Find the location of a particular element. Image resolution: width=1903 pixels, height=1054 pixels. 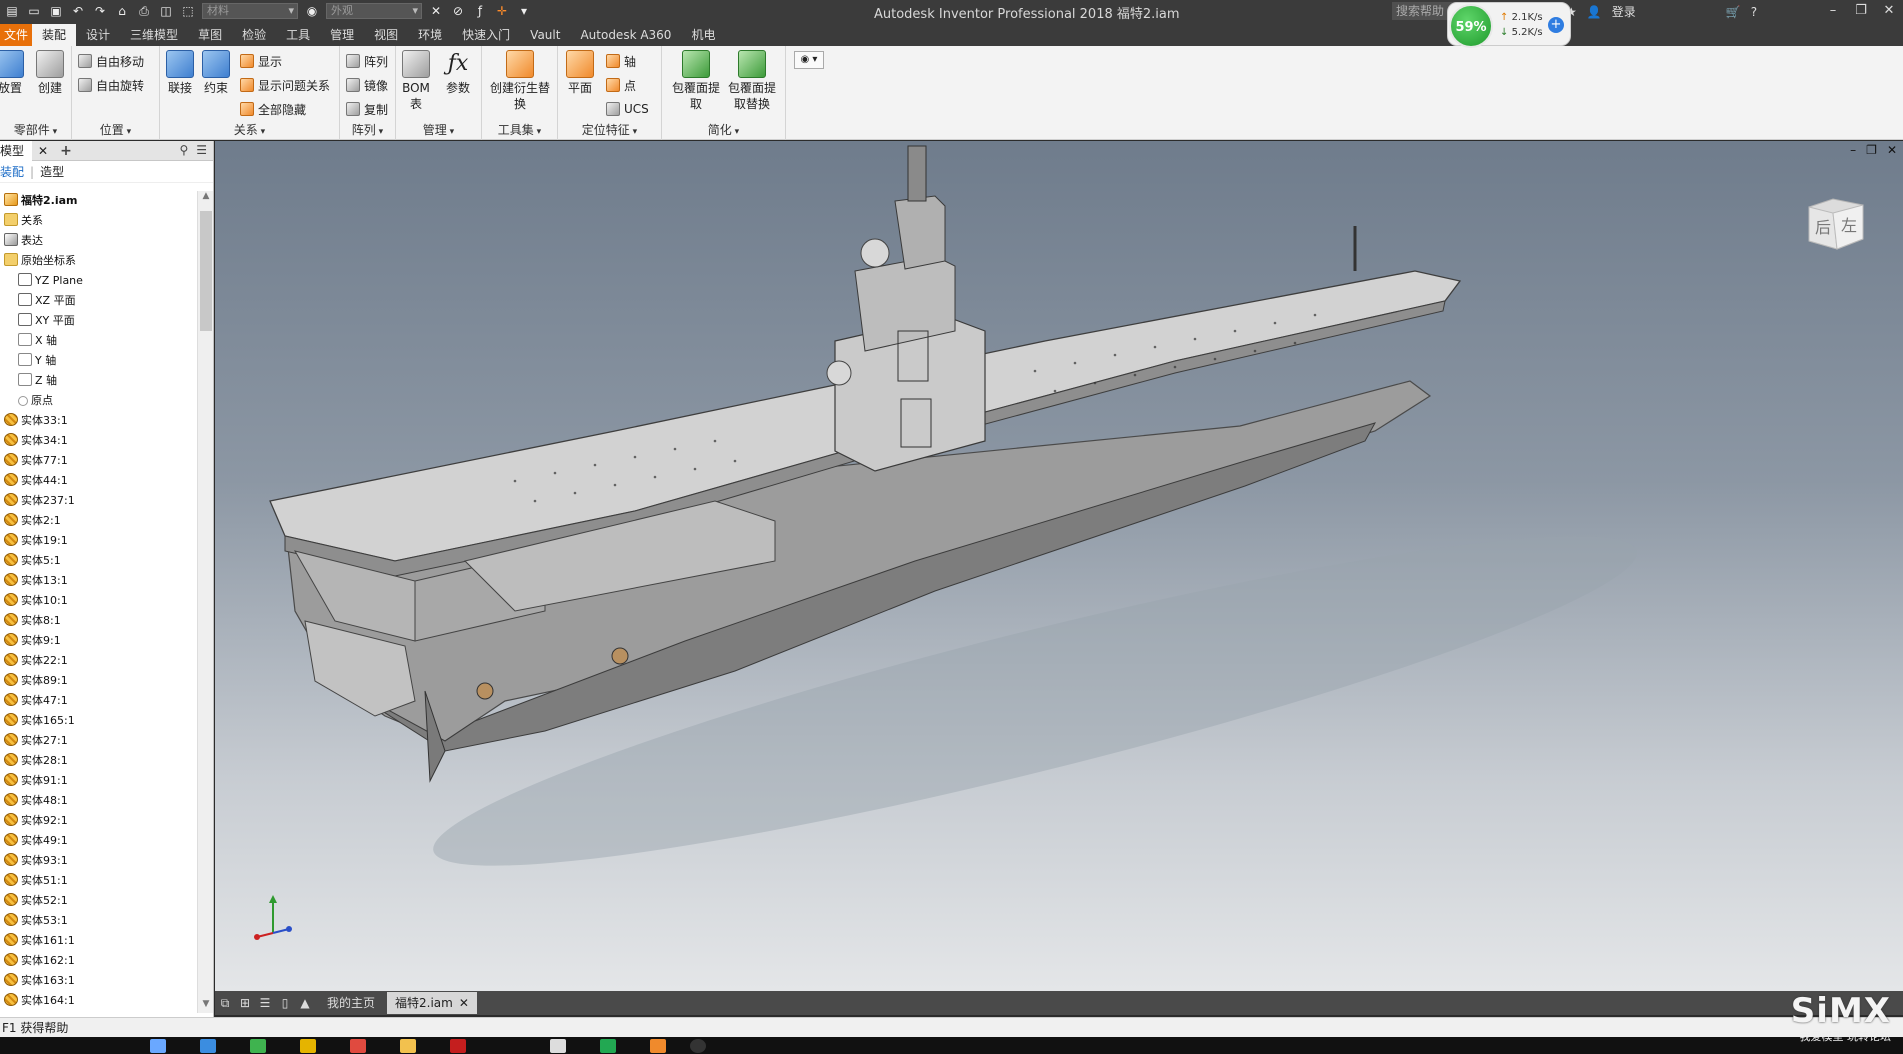

tree-node-part: 实体53:1 is located at coordinates (98, 921).